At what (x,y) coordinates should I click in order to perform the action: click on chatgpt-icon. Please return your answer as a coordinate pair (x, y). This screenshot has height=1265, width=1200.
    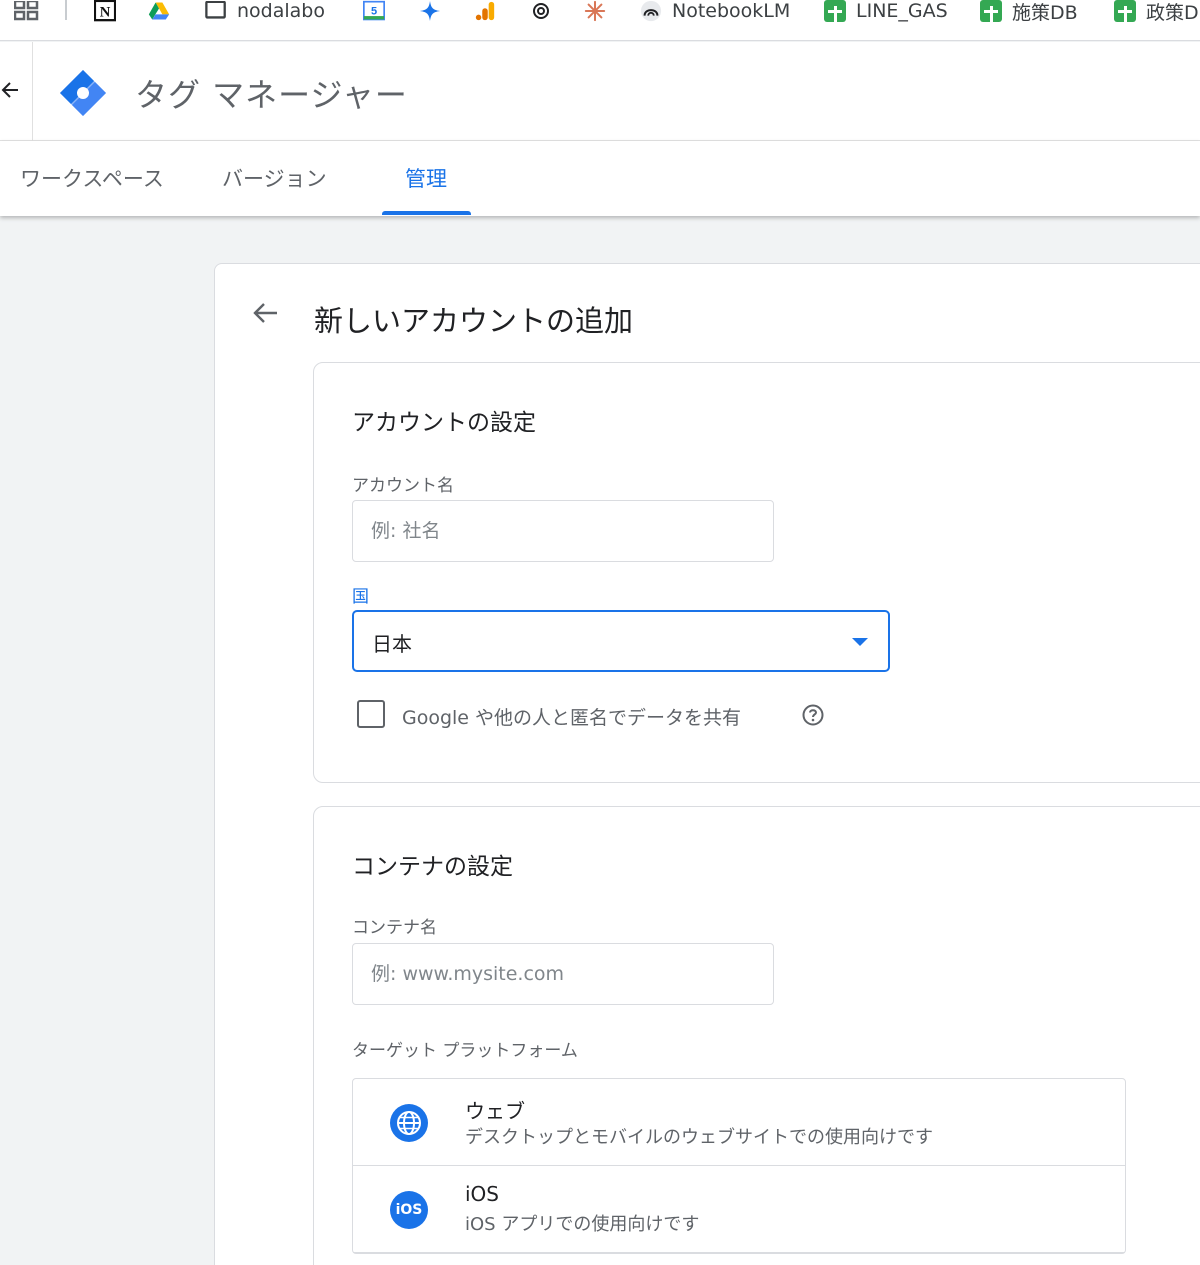
    Looking at the image, I should click on (541, 11).